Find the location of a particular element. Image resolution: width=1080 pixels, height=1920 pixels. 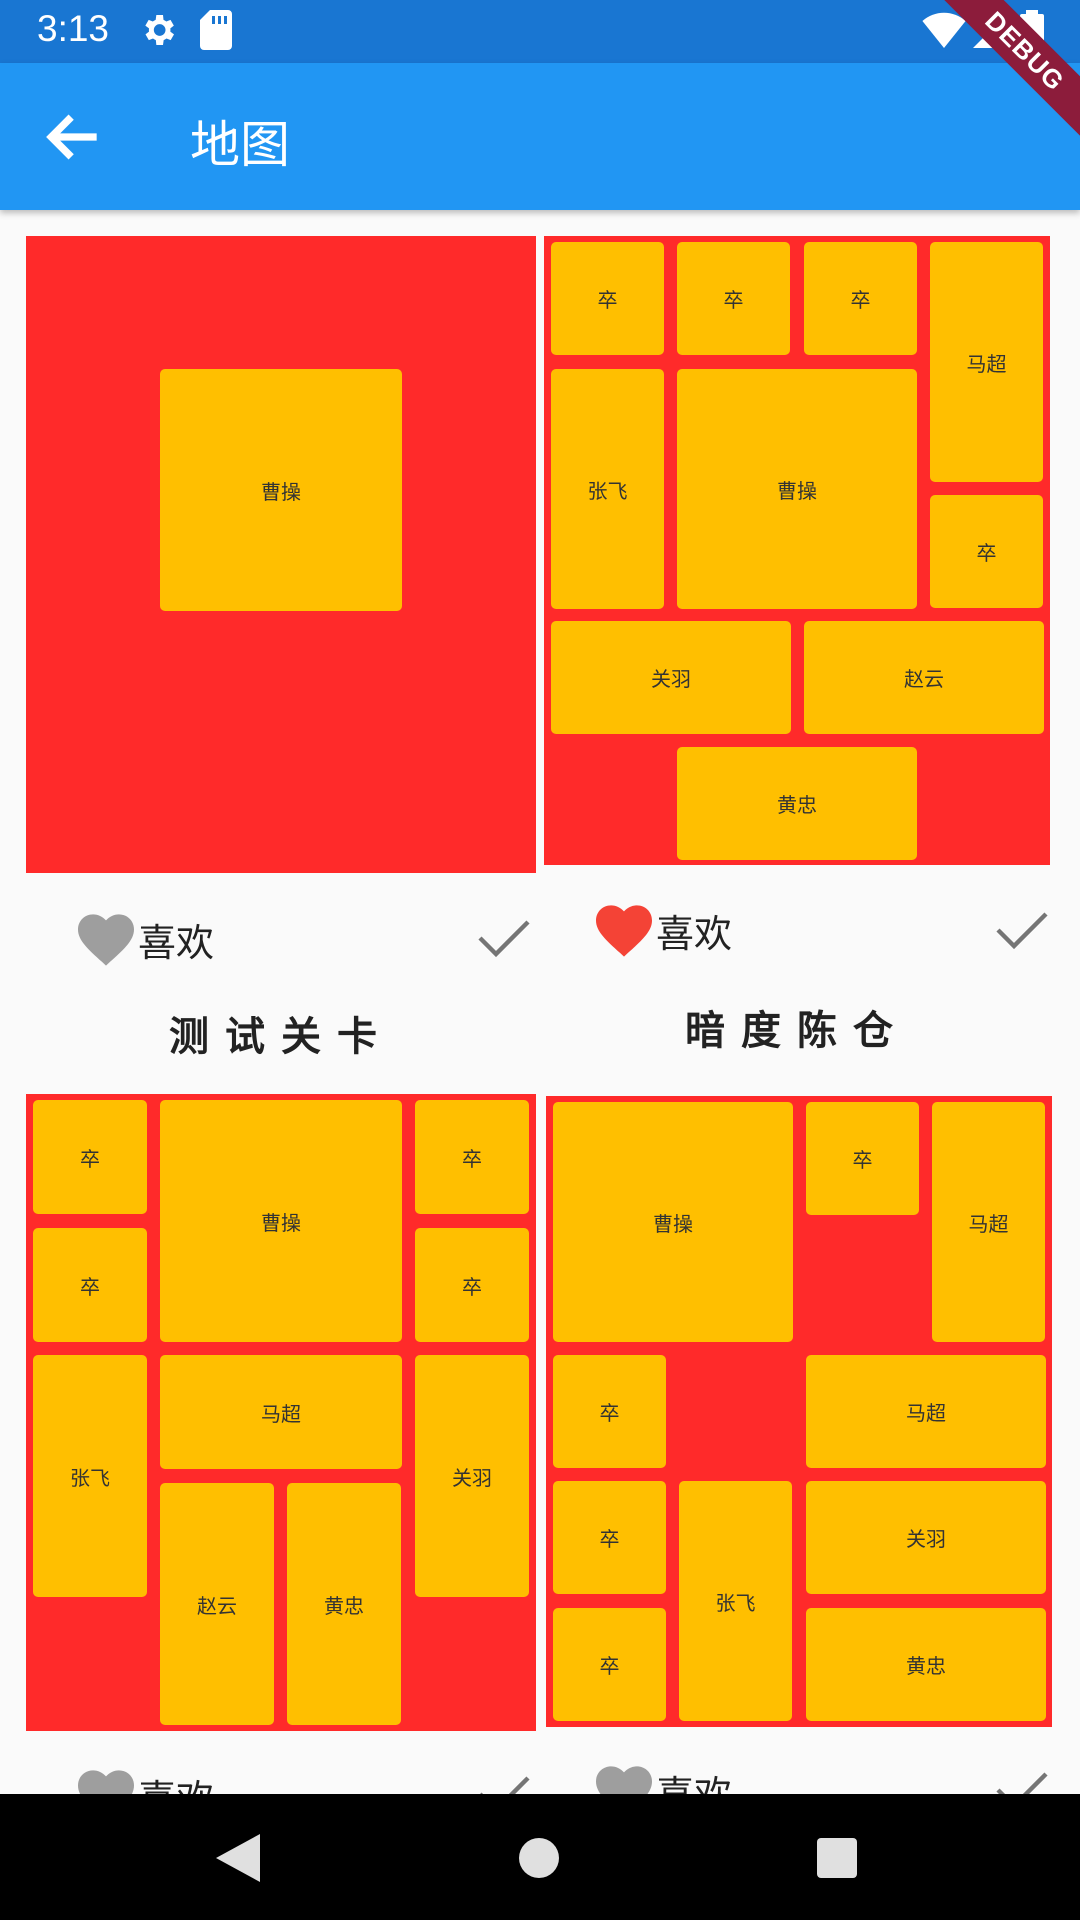

back-arrow-icon is located at coordinates (74, 137).